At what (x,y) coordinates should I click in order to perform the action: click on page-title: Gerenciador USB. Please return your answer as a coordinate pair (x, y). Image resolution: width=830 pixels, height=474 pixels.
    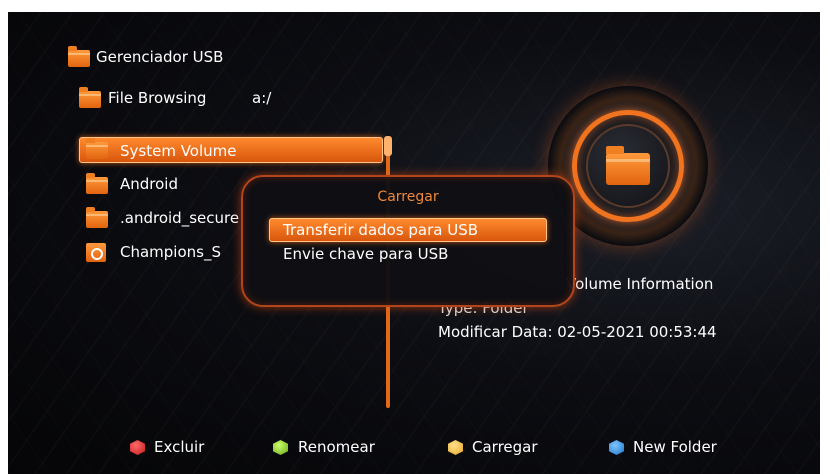
    Looking at the image, I should click on (160, 57).